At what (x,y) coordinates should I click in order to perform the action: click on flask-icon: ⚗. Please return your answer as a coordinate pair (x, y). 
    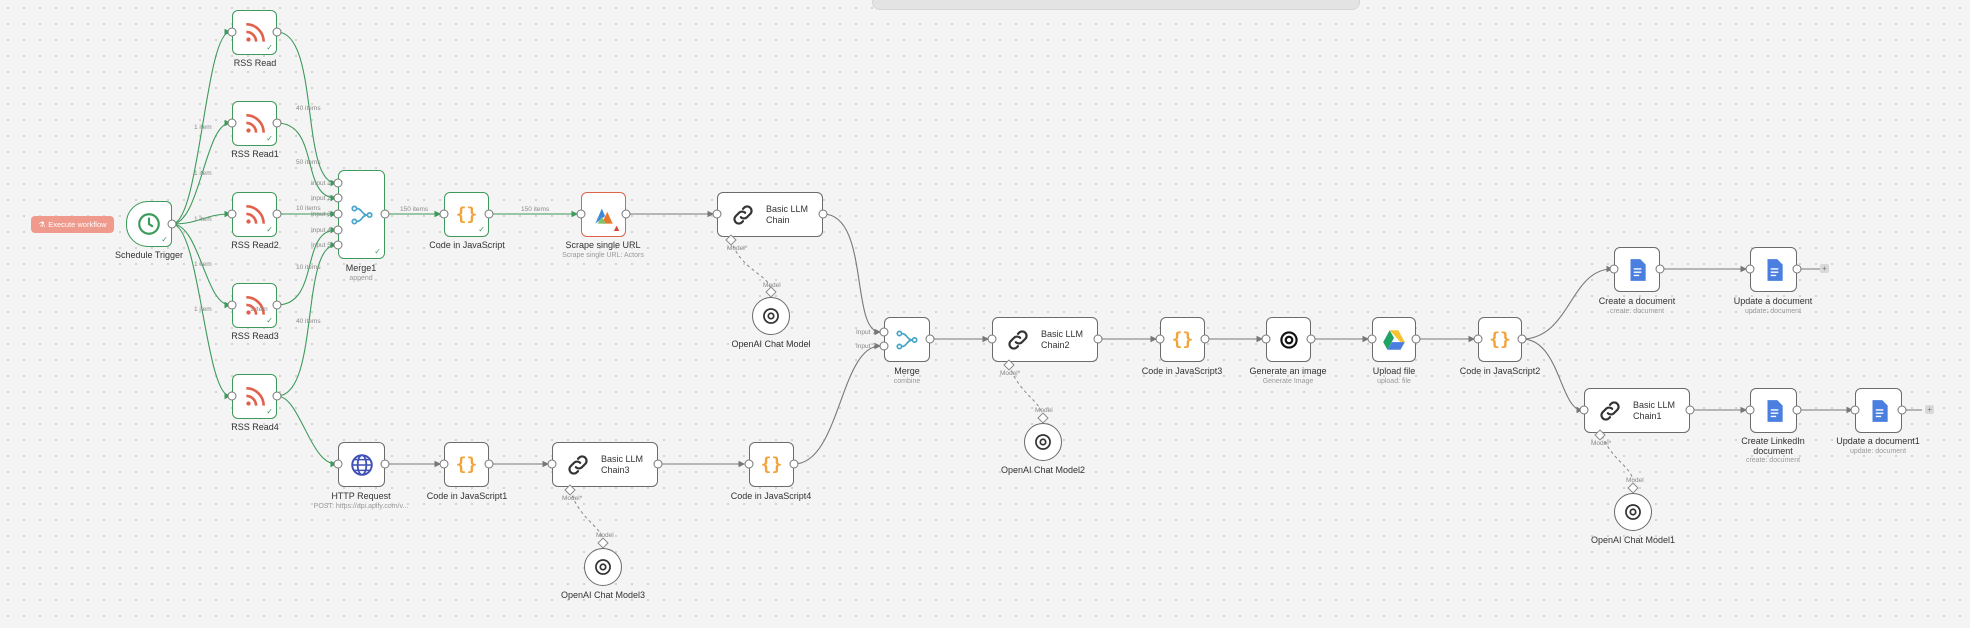
    Looking at the image, I should click on (42, 224).